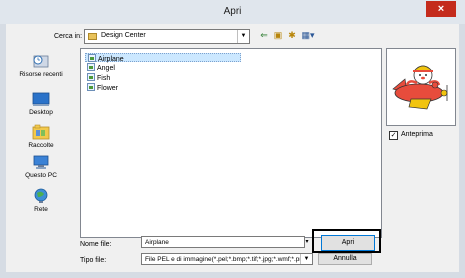  I want to click on place-label: Raccolte, so click(41, 145).